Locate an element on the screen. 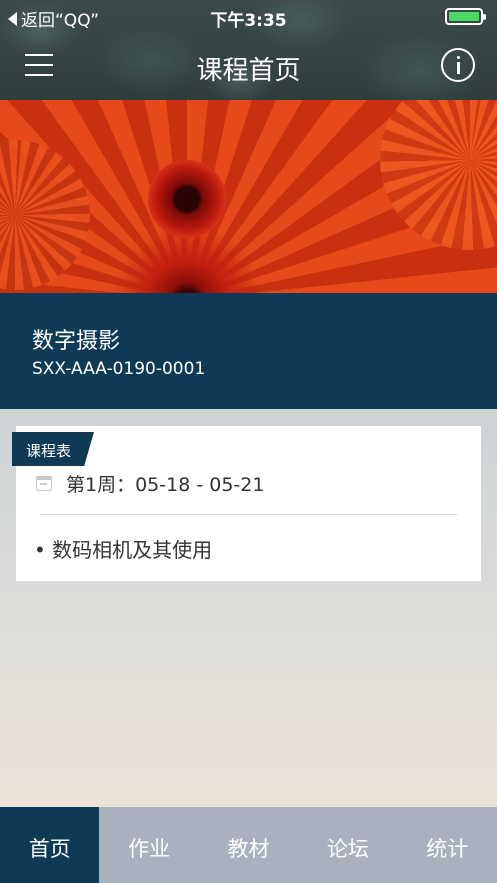  course-header: 数字摄影 SXX-AAA-0190-0001 is located at coordinates (248, 351).